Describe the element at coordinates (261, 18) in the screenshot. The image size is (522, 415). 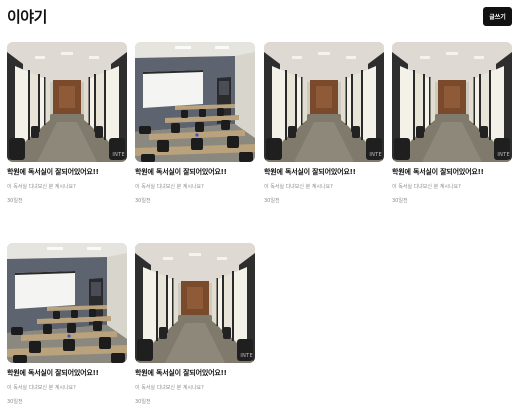
I see `header: 이야기 글쓰기` at that location.